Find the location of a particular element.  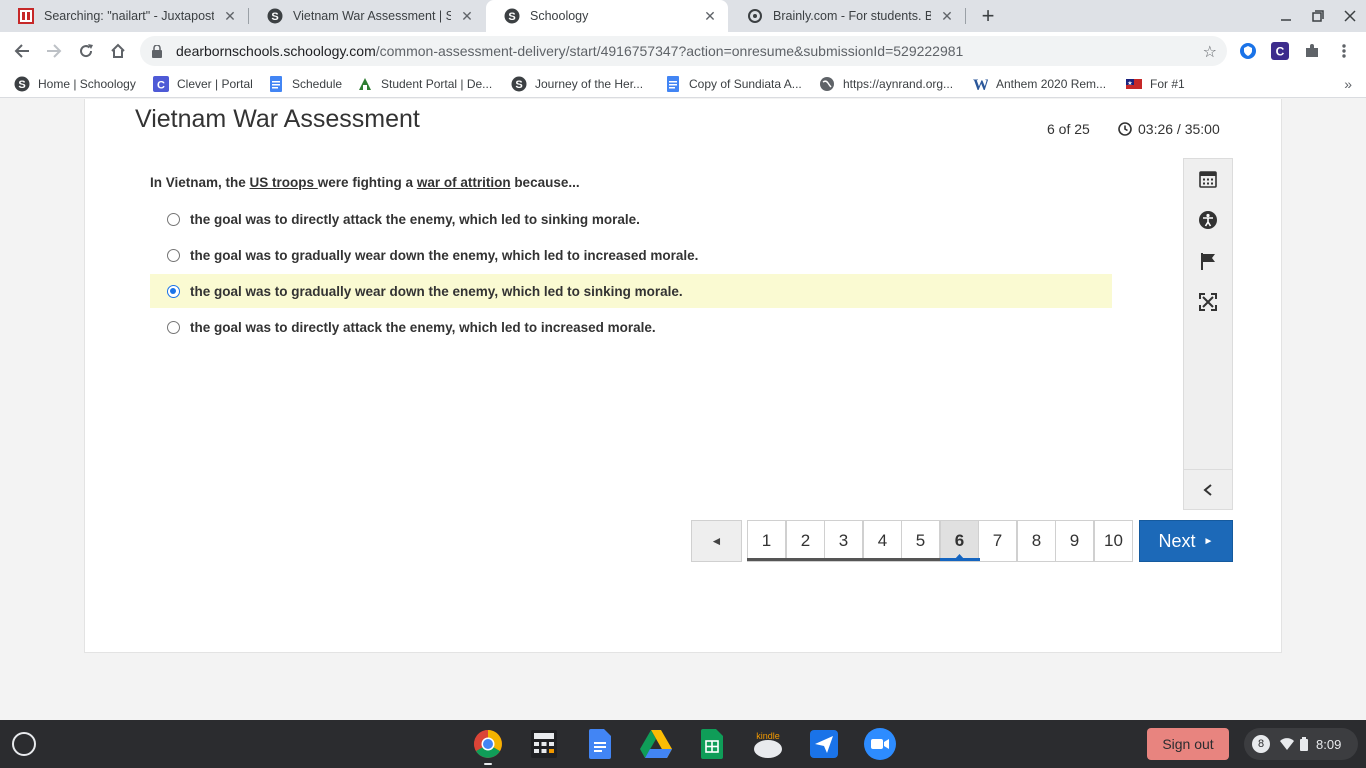

next-triangle-icon: ► is located at coordinates (1208, 541).